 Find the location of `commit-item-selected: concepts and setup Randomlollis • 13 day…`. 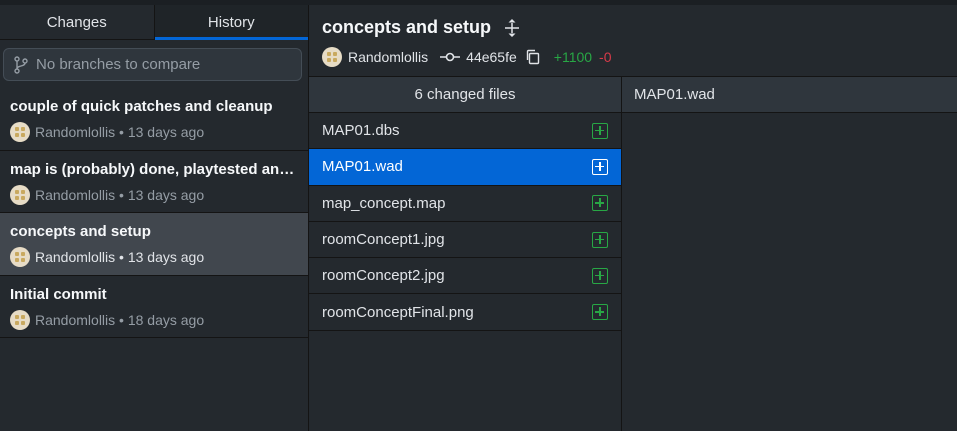

commit-item-selected: concepts and setup Randomlollis • 13 day… is located at coordinates (154, 244).